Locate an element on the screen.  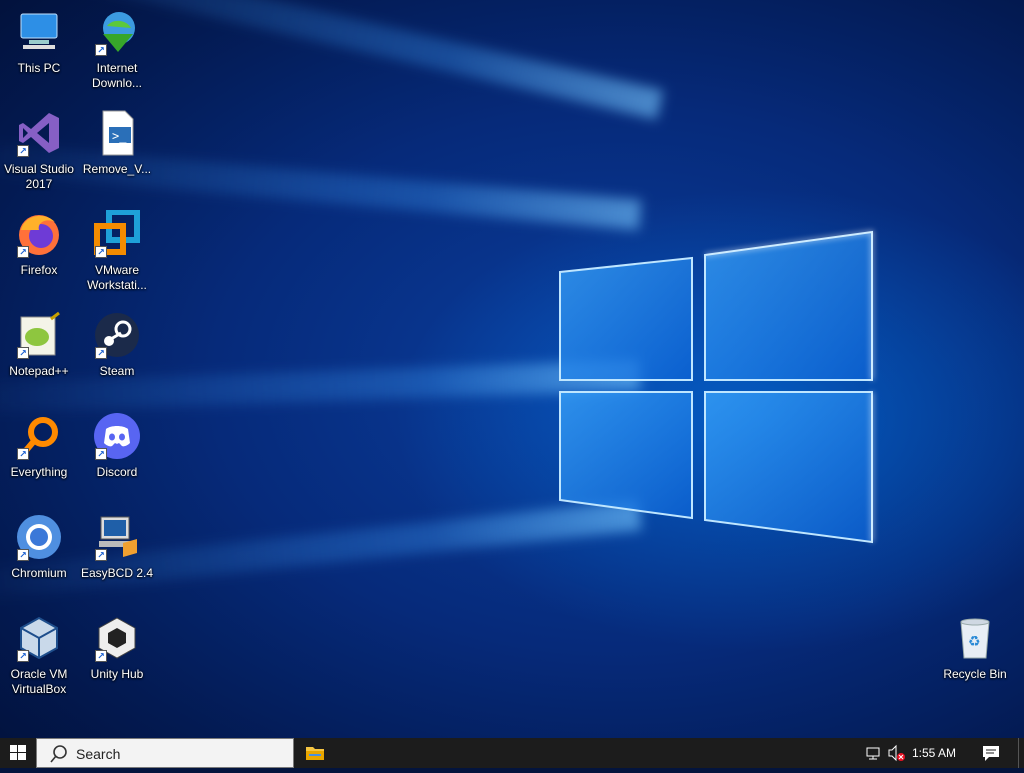
network-icon is located at coordinates (873, 753).